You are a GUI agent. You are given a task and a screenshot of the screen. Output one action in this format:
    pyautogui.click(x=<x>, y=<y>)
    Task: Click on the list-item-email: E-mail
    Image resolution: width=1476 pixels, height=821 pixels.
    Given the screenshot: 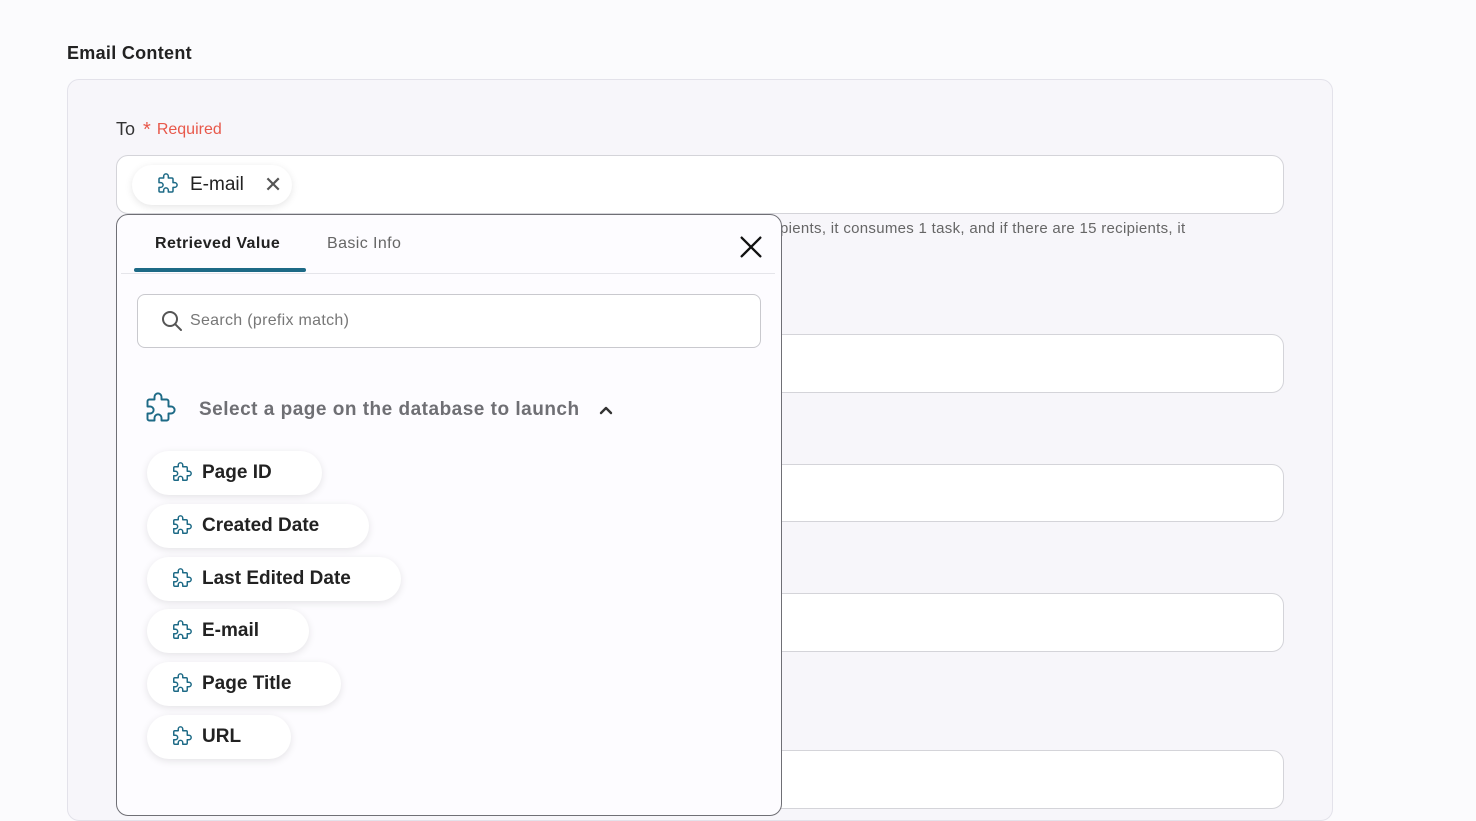 What is the action you would take?
    pyautogui.click(x=228, y=631)
    